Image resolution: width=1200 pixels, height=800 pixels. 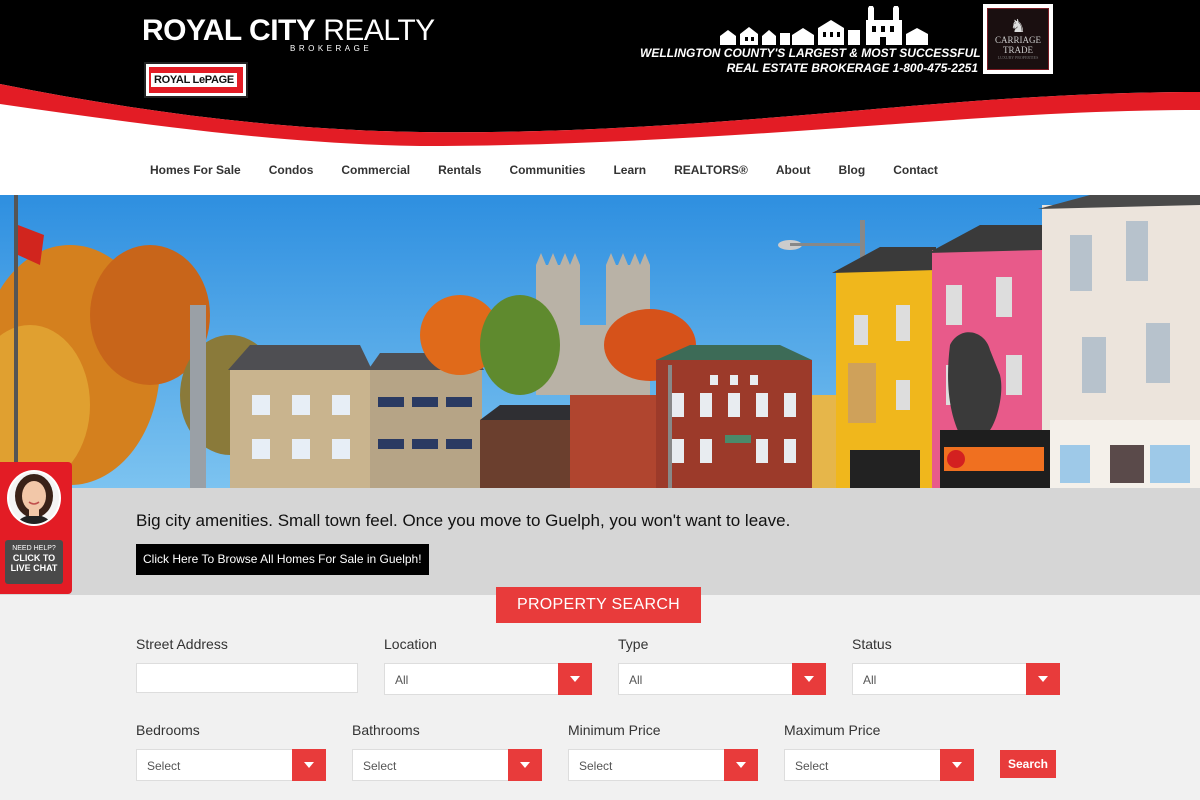 I want to click on brand-logo: ROYAL CITY REALTY, so click(x=288, y=31).